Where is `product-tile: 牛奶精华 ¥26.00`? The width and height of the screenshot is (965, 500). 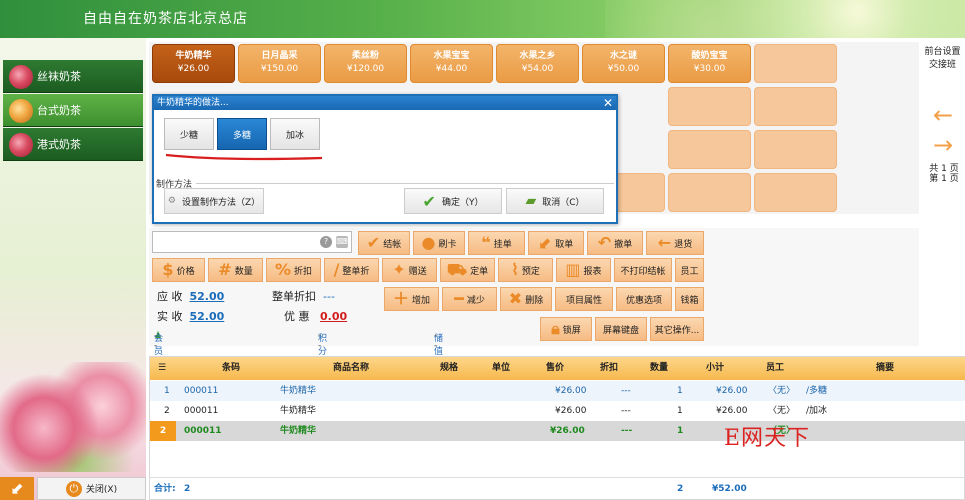
product-tile: 牛奶精华 ¥26.00 is located at coordinates (193, 63).